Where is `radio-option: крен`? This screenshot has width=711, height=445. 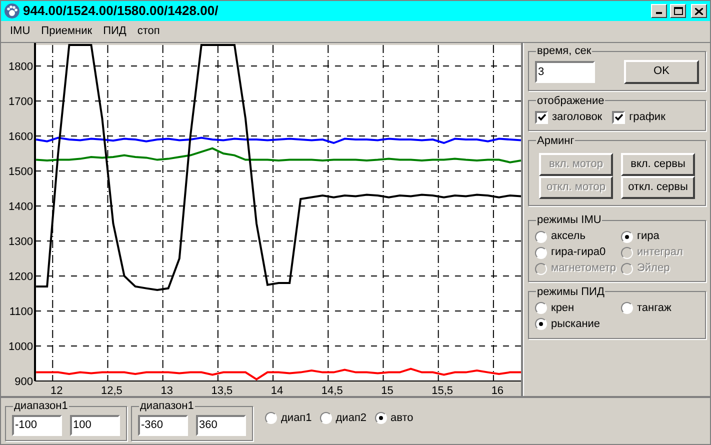
radio-option: крен is located at coordinates (578, 308).